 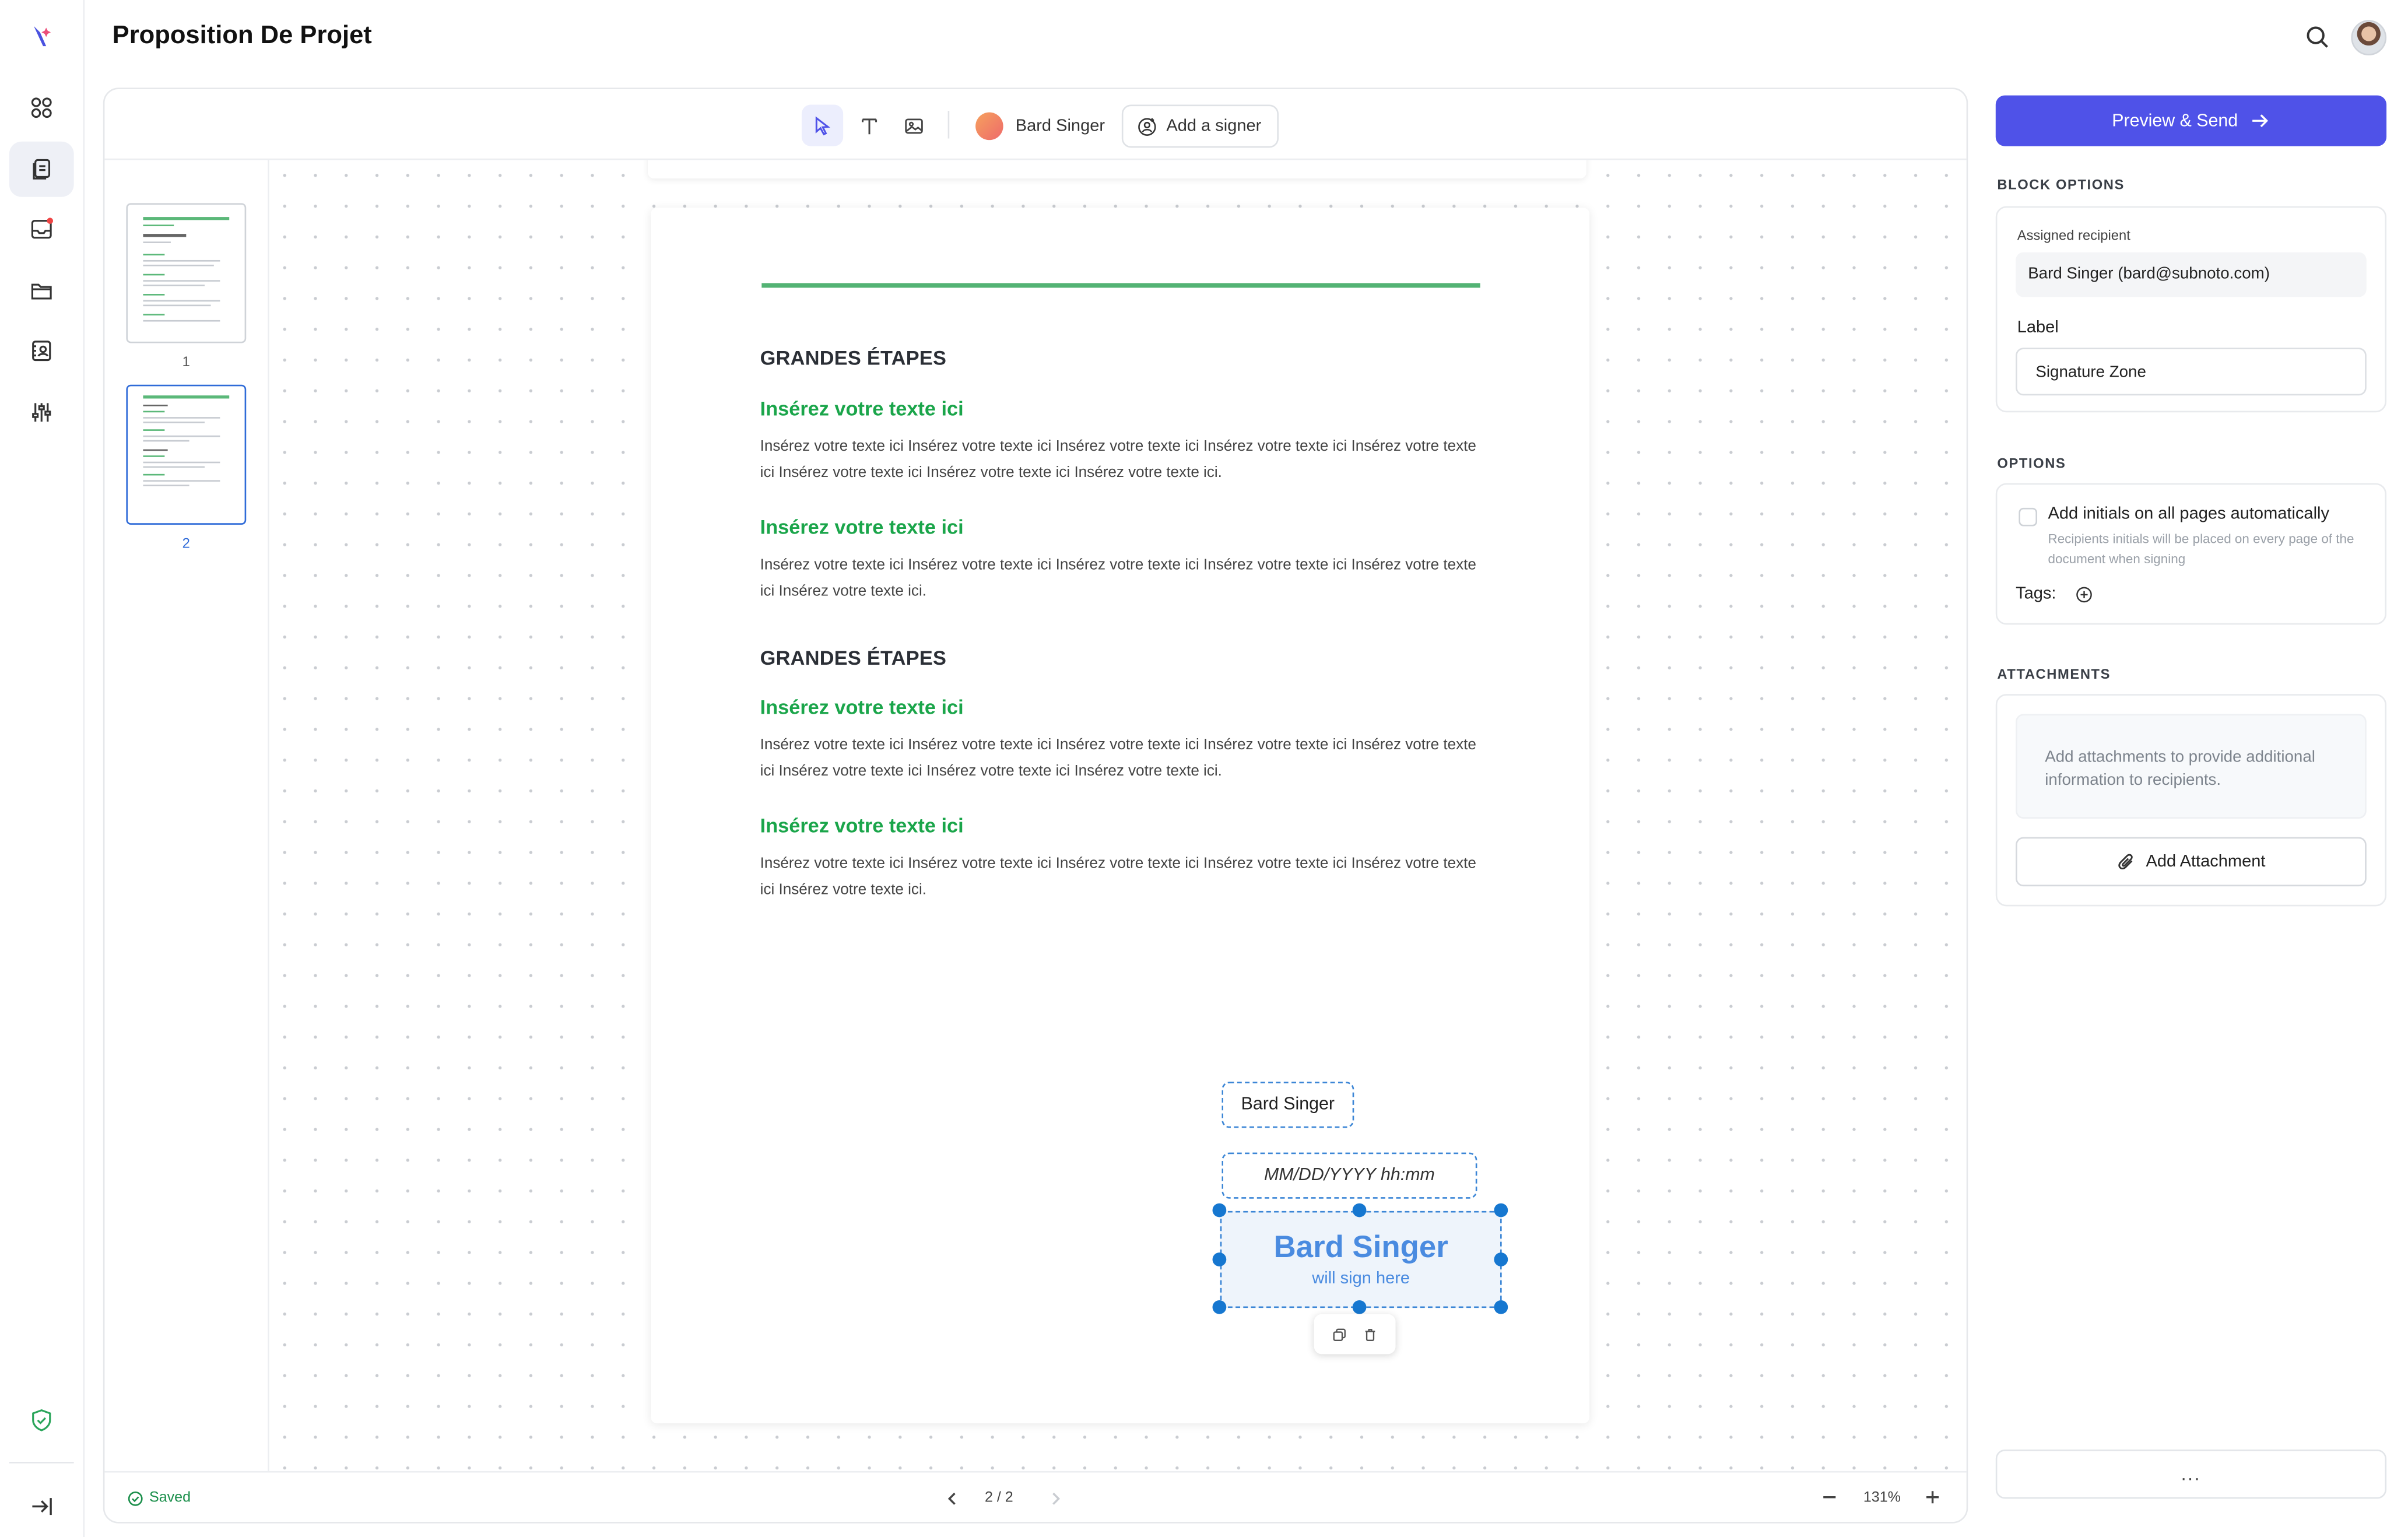 I want to click on page-green-rule, so click(x=1120, y=285).